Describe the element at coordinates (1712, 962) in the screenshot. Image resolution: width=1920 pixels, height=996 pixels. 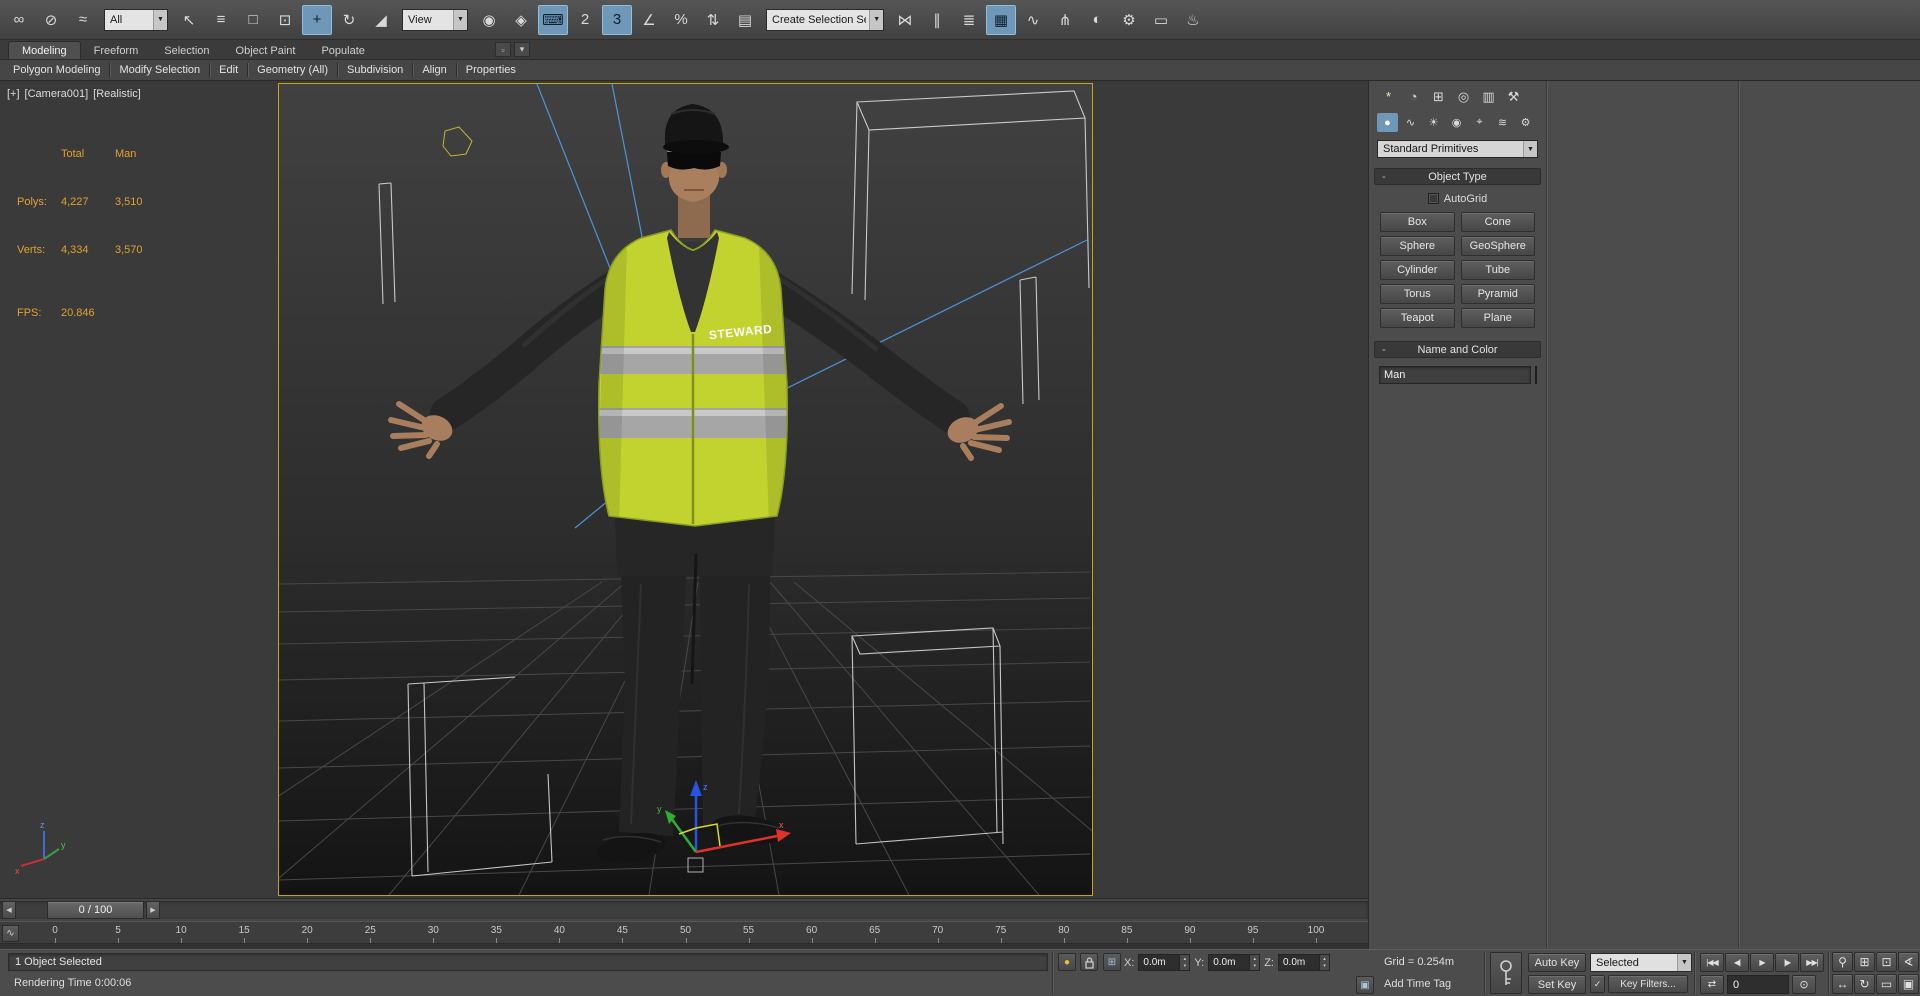
I see `go-to-start-button: |◀◀` at that location.